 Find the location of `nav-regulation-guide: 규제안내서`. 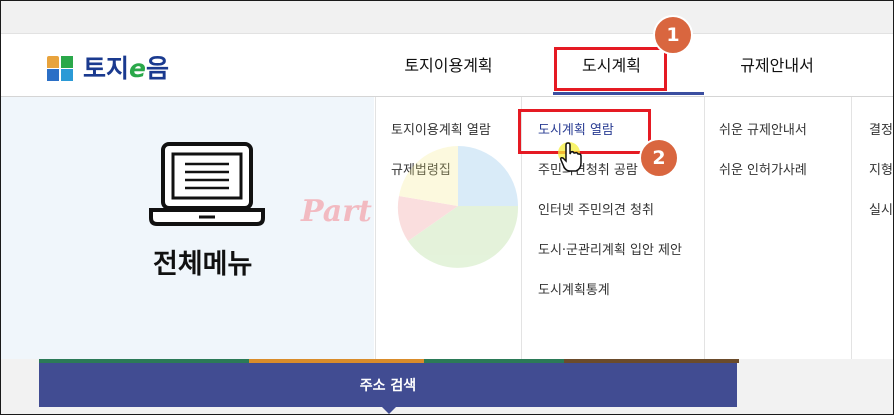

nav-regulation-guide: 규제안내서 is located at coordinates (777, 64).